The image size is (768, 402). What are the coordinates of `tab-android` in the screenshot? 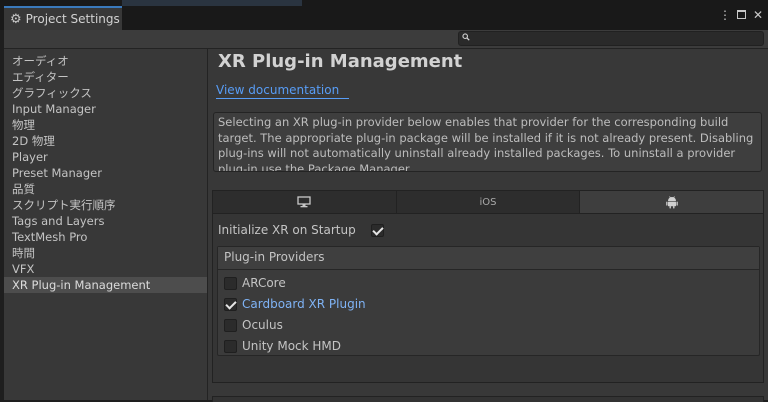 It's located at (672, 202).